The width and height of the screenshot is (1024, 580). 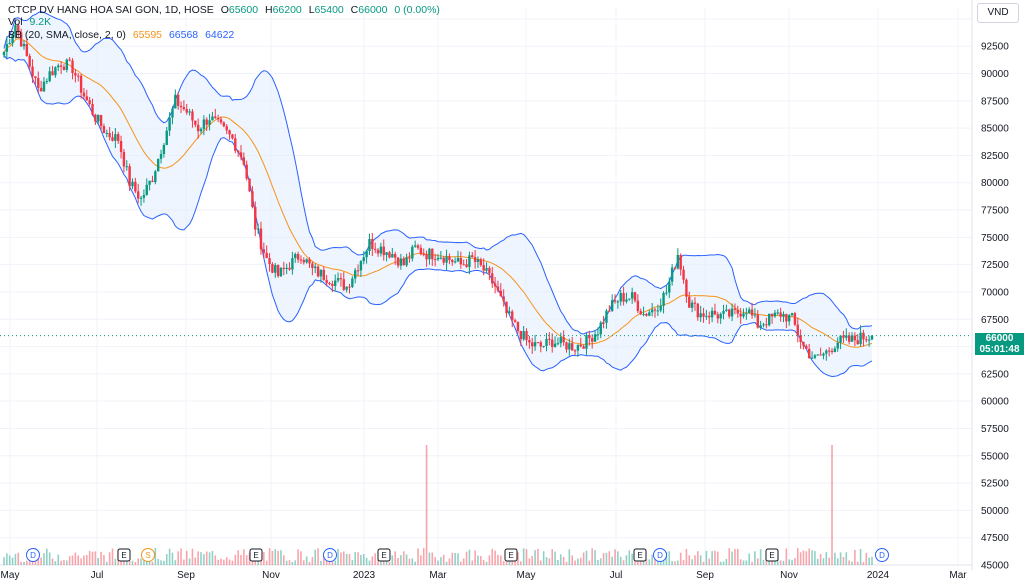 I want to click on currency-button: VND, so click(x=998, y=13).